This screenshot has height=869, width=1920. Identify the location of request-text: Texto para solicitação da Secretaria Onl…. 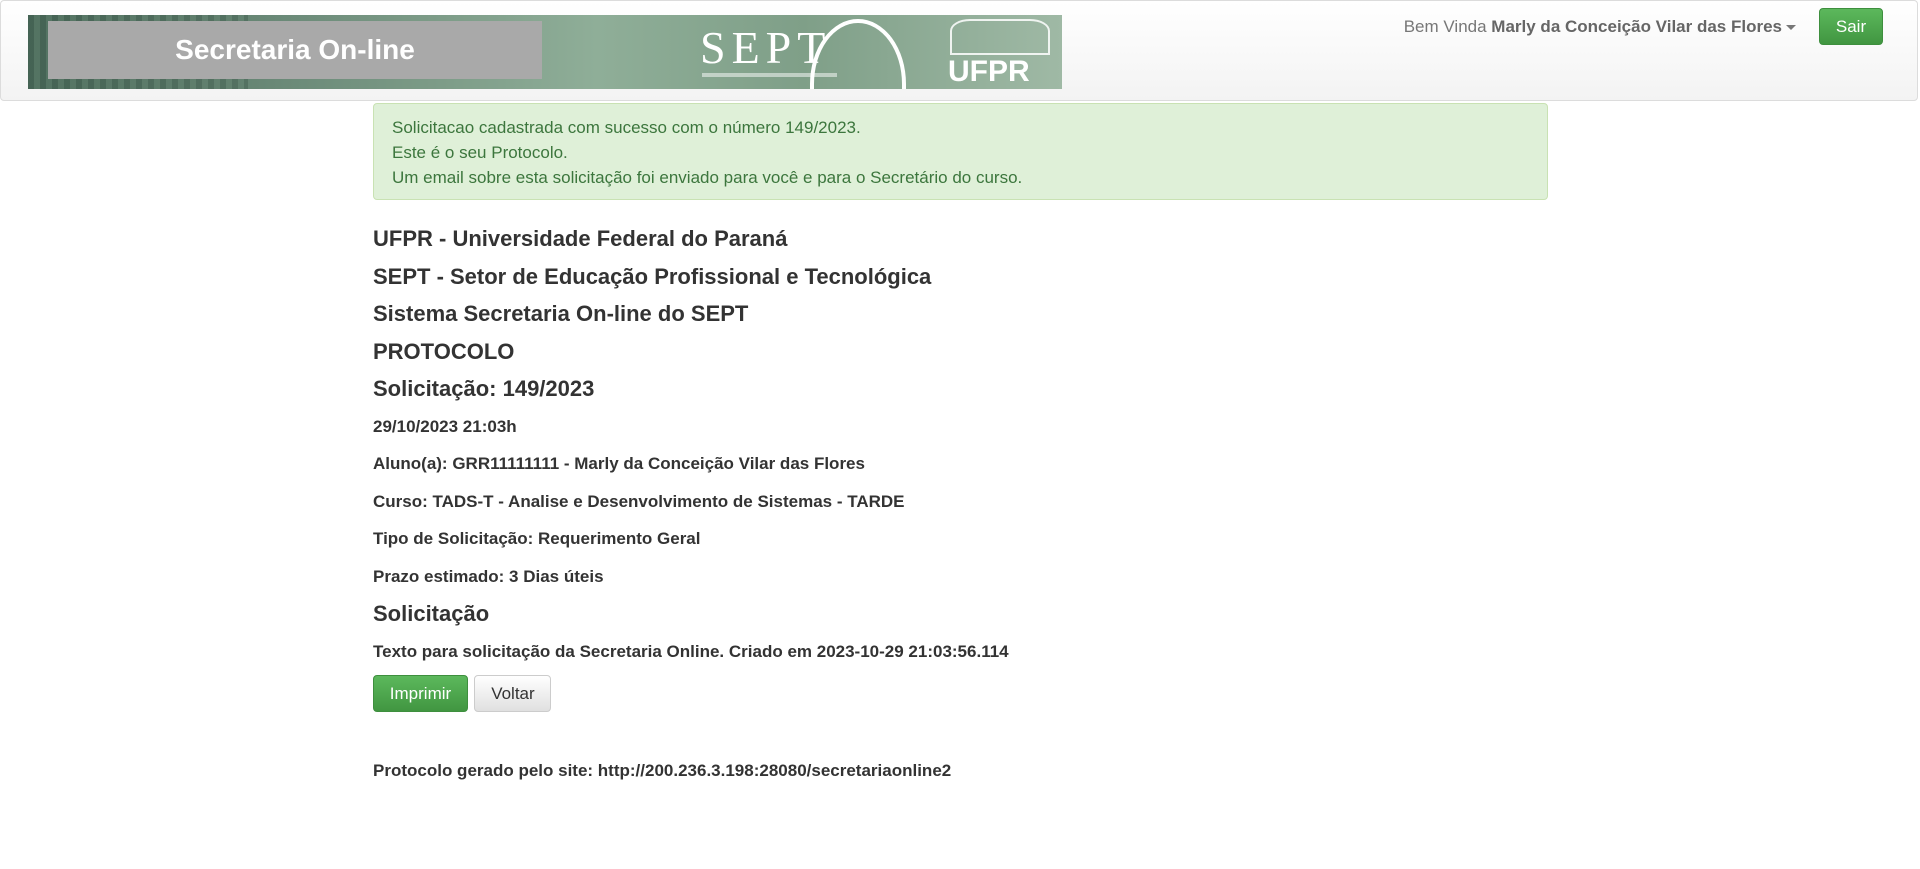
(691, 651).